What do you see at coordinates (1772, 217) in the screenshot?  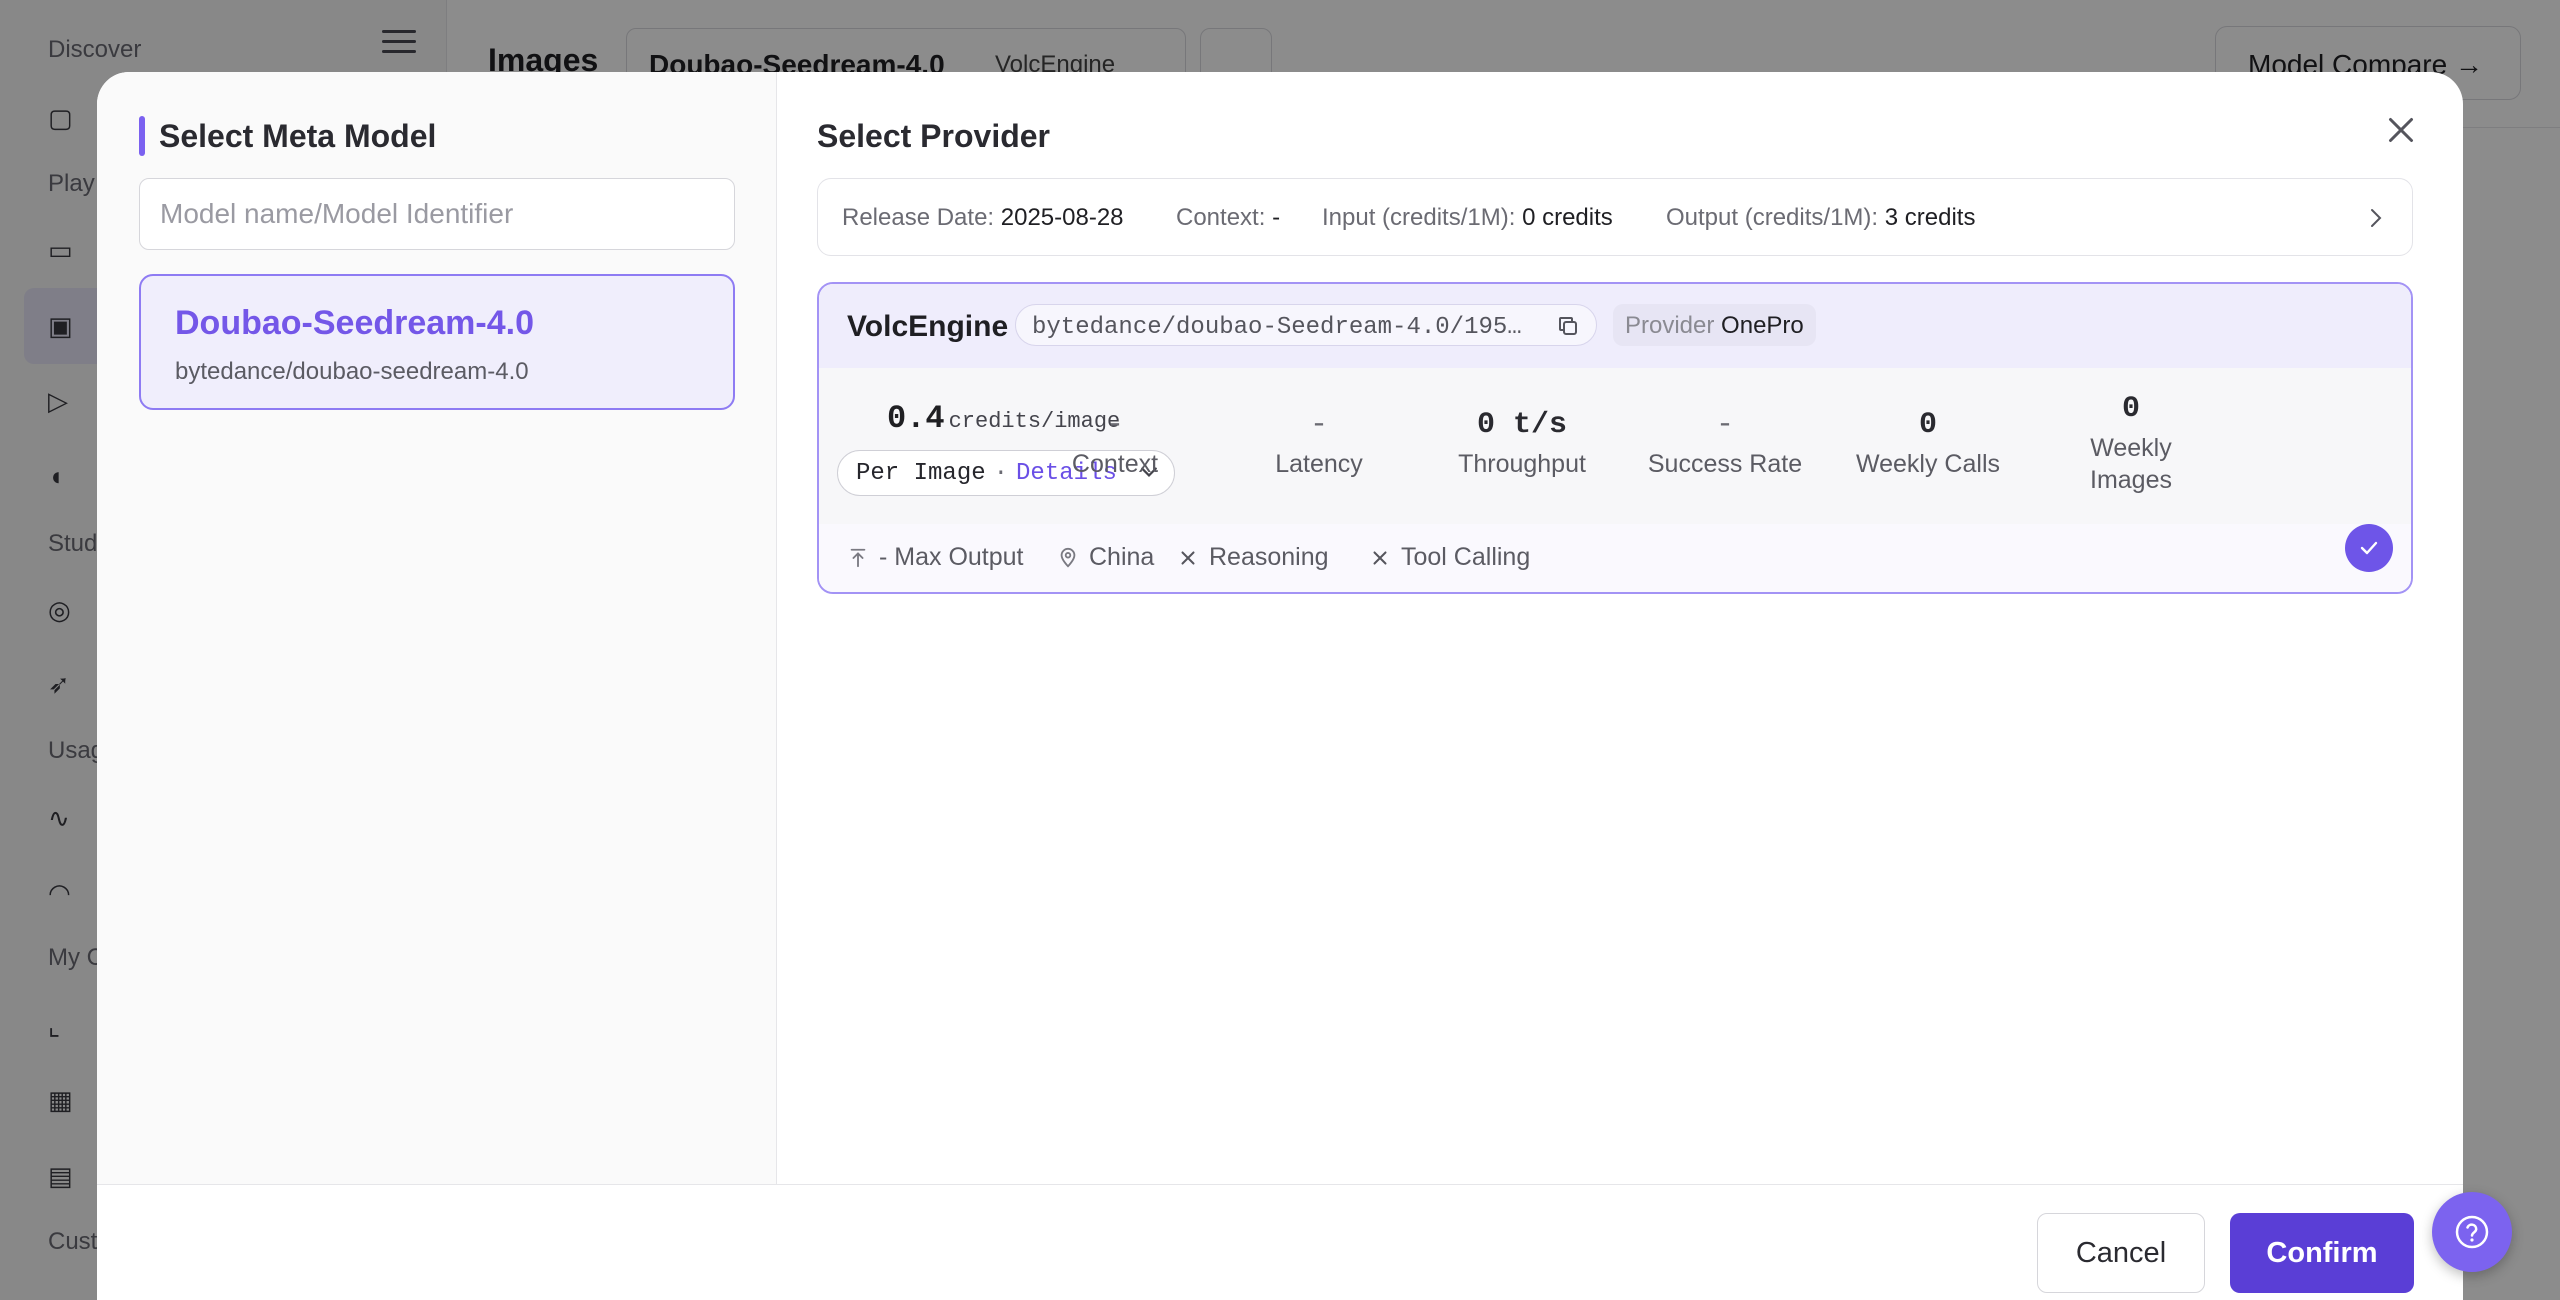 I see `output-price-label: Output (credits/1M):` at bounding box center [1772, 217].